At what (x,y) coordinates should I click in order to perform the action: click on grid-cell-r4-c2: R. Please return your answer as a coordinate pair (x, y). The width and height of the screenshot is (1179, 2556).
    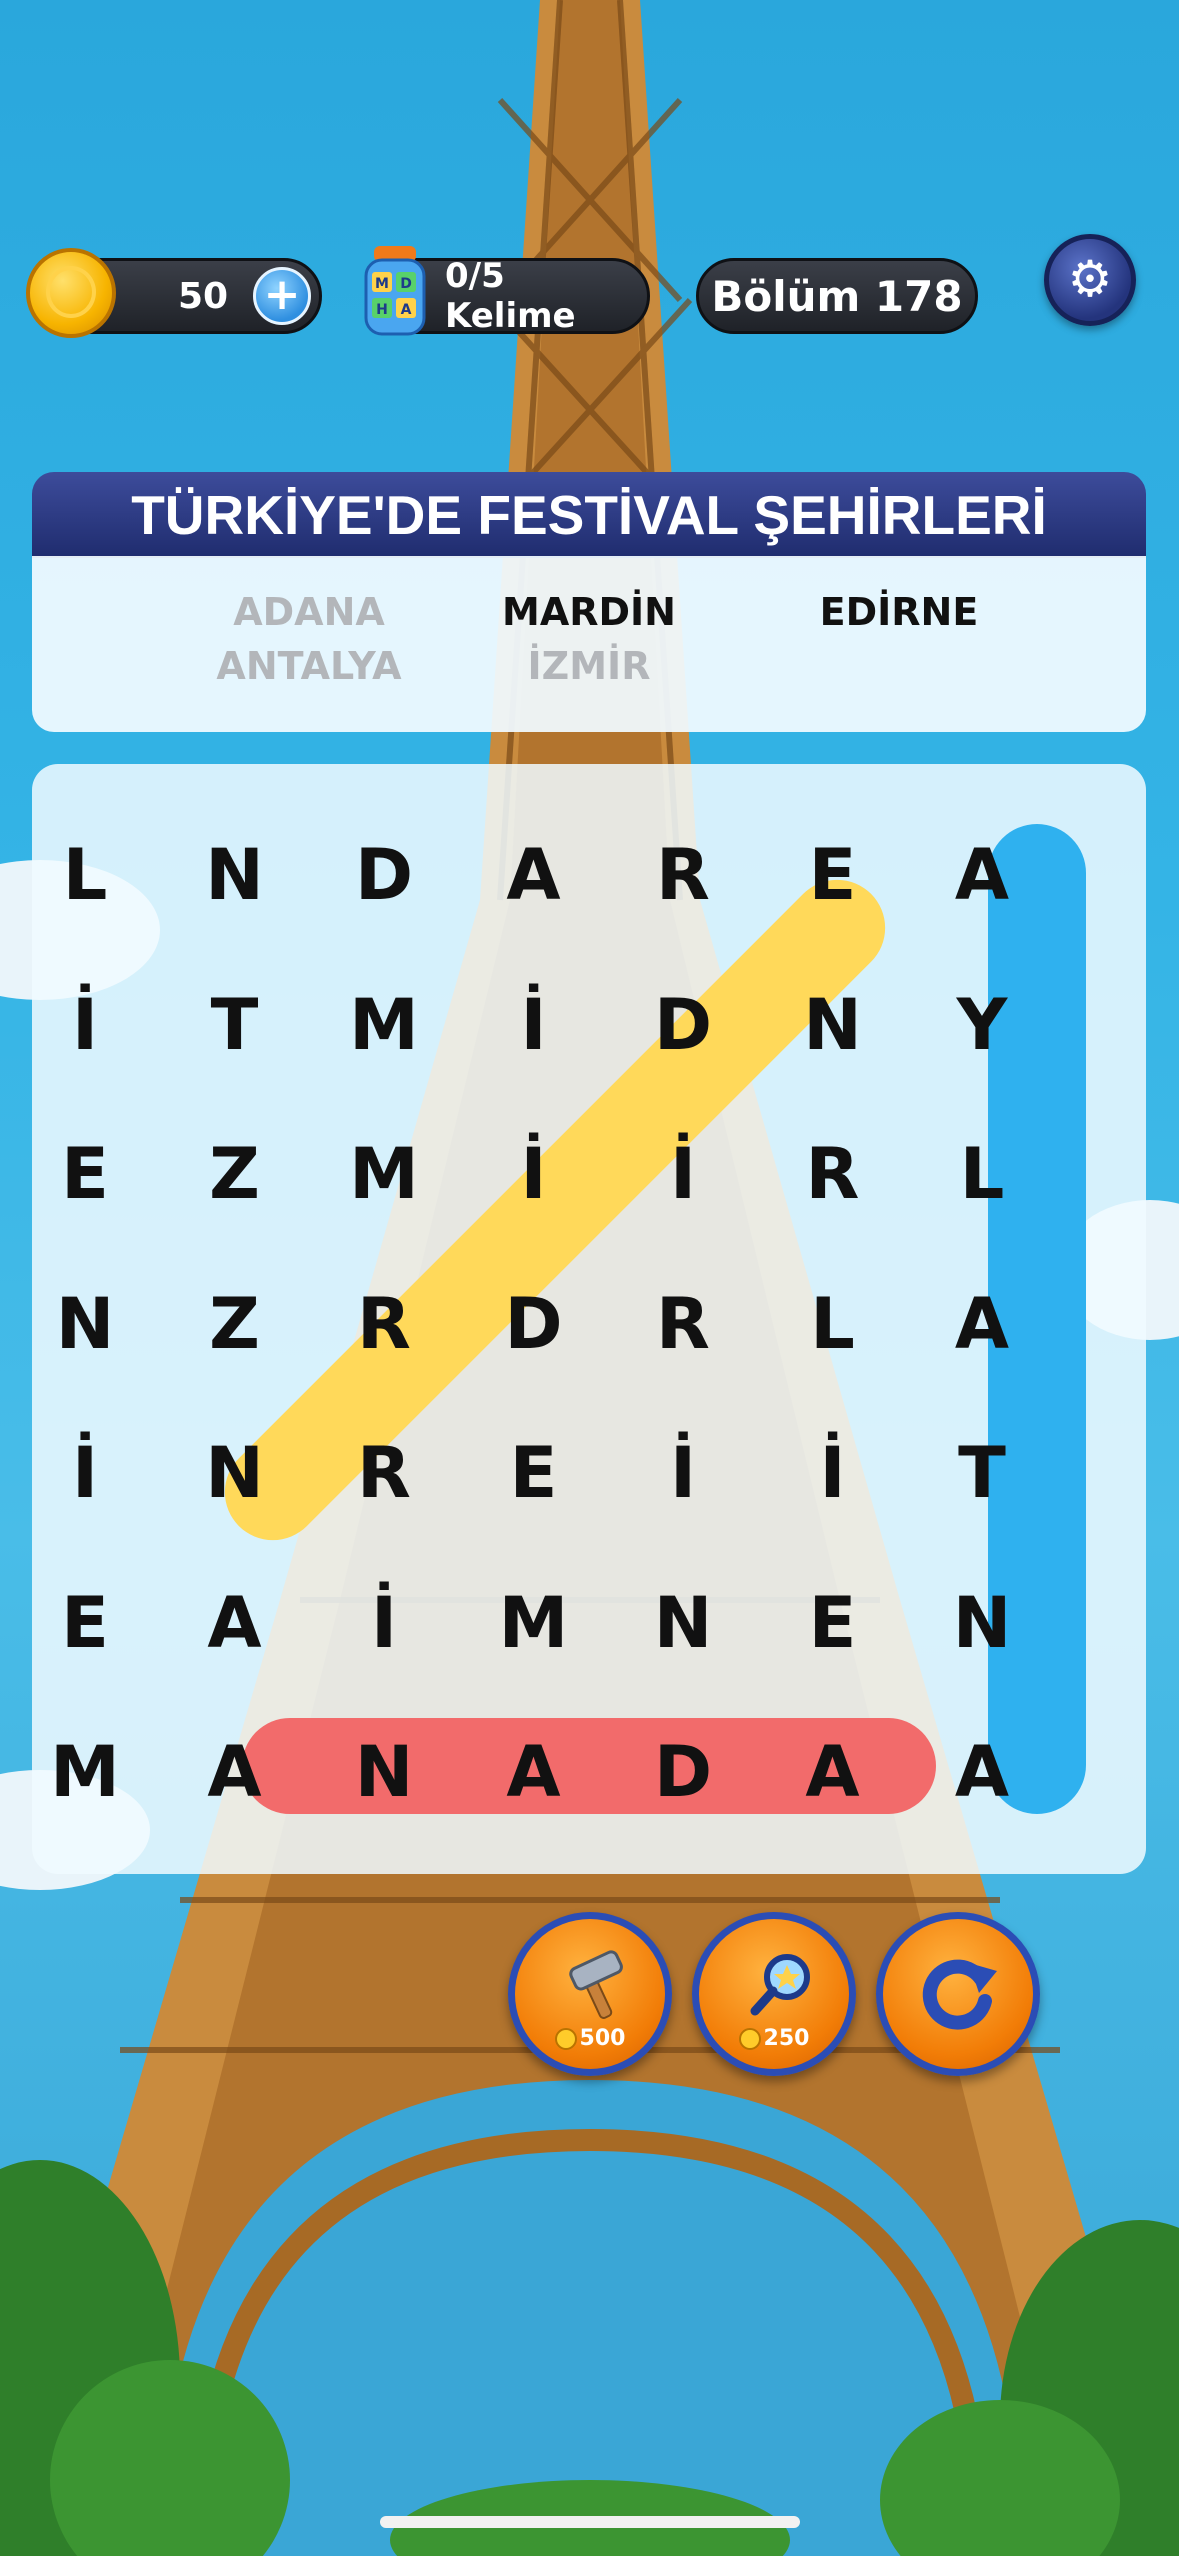
    Looking at the image, I should click on (384, 1473).